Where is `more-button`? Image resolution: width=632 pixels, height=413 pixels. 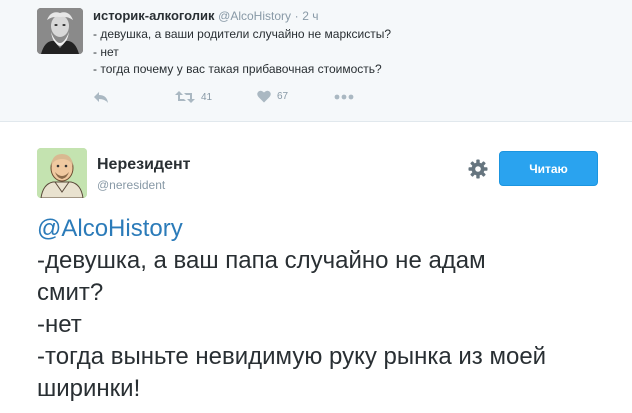 more-button is located at coordinates (344, 97).